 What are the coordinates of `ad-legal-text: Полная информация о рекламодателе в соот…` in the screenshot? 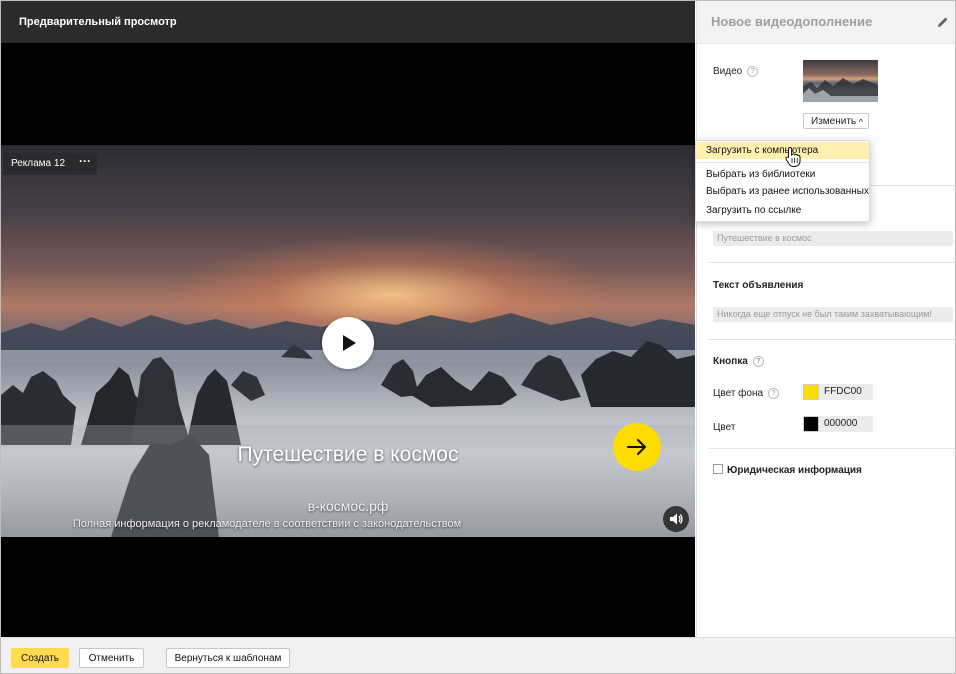 It's located at (267, 524).